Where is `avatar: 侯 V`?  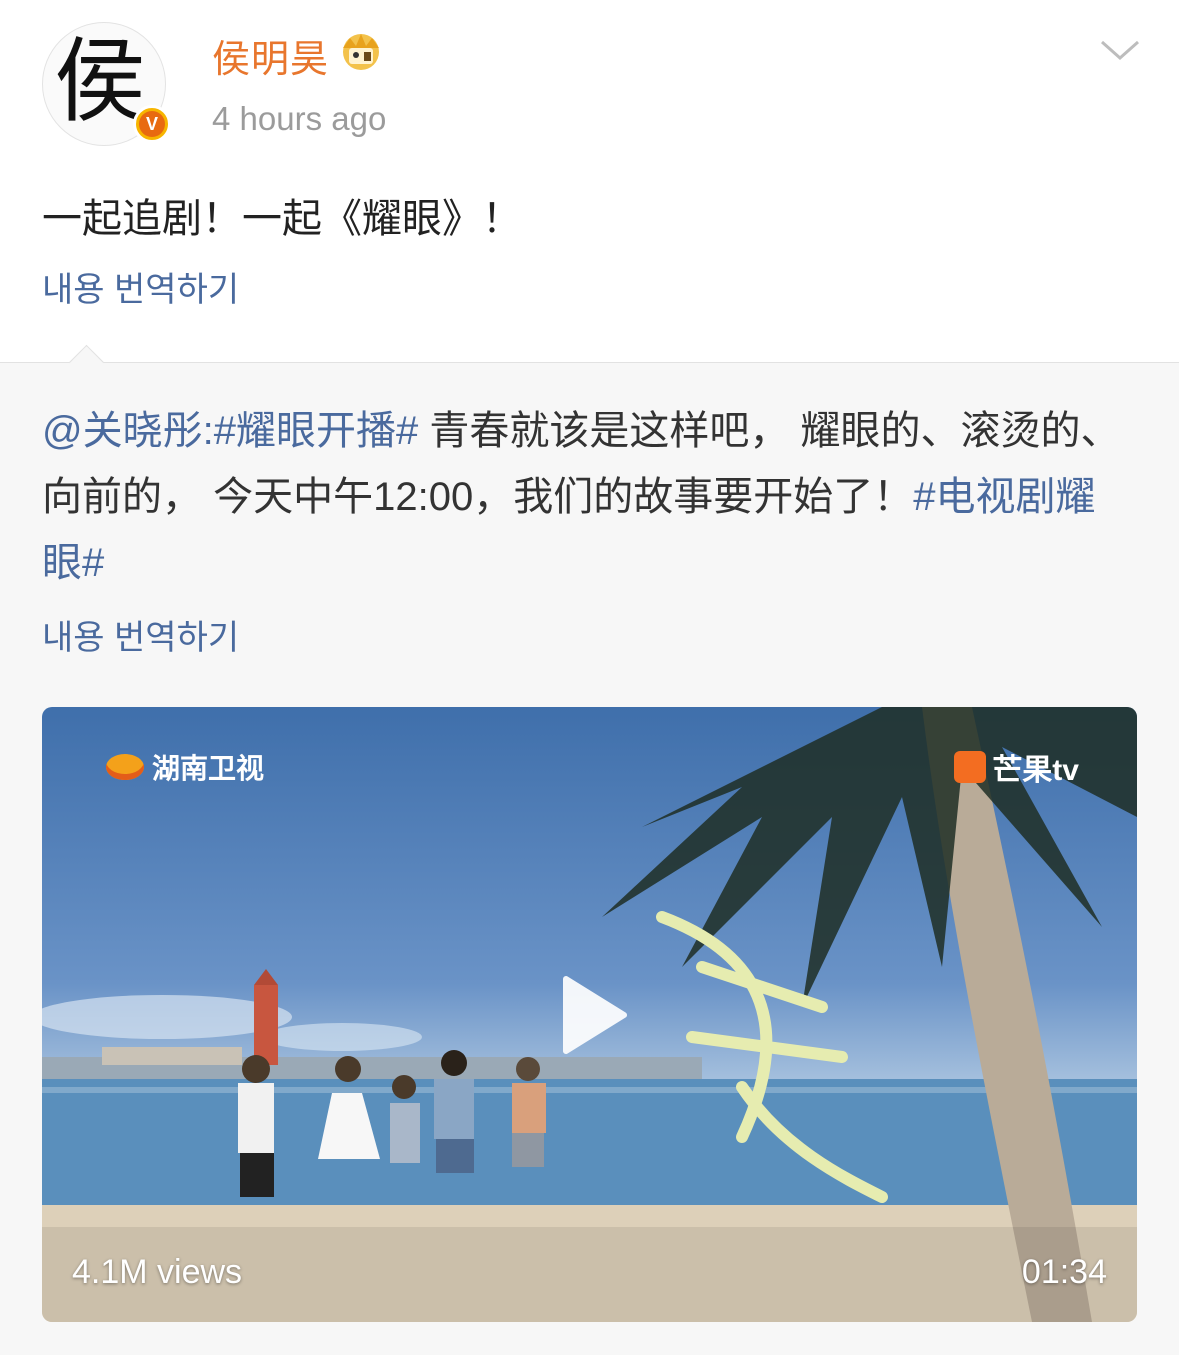
avatar: 侯 V is located at coordinates (106, 84).